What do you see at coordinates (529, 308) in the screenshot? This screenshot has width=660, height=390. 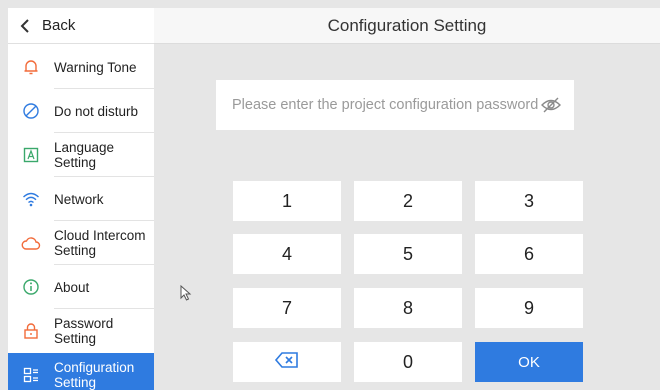 I see `key-9: 9` at bounding box center [529, 308].